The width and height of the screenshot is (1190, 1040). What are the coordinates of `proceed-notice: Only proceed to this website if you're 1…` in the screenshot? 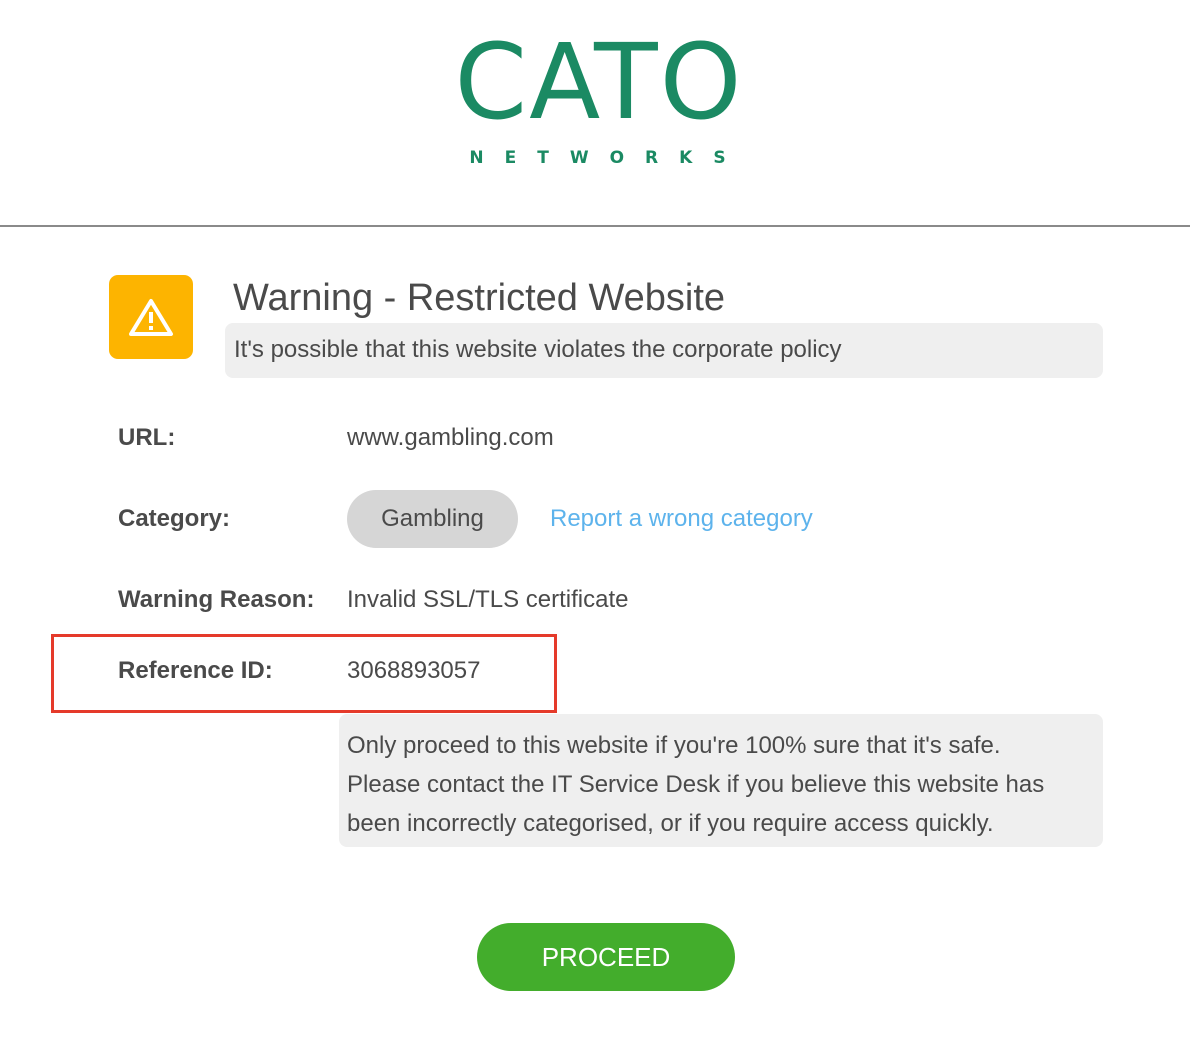 It's located at (721, 780).